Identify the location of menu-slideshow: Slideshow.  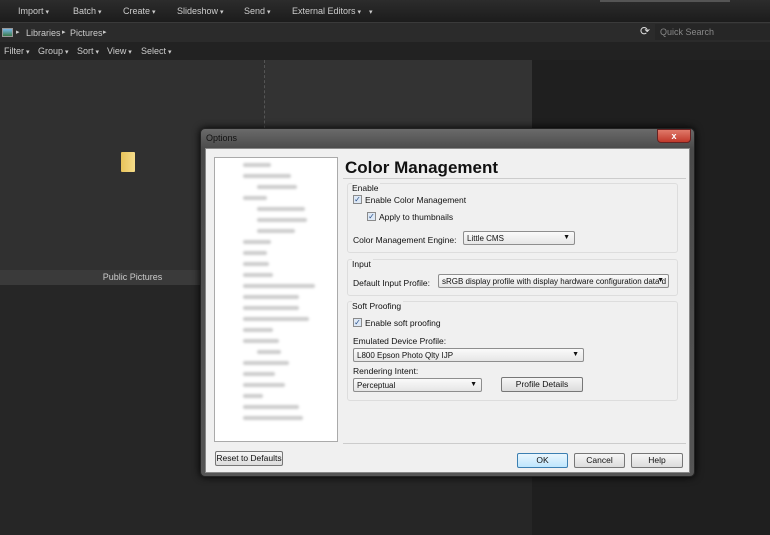
(200, 11).